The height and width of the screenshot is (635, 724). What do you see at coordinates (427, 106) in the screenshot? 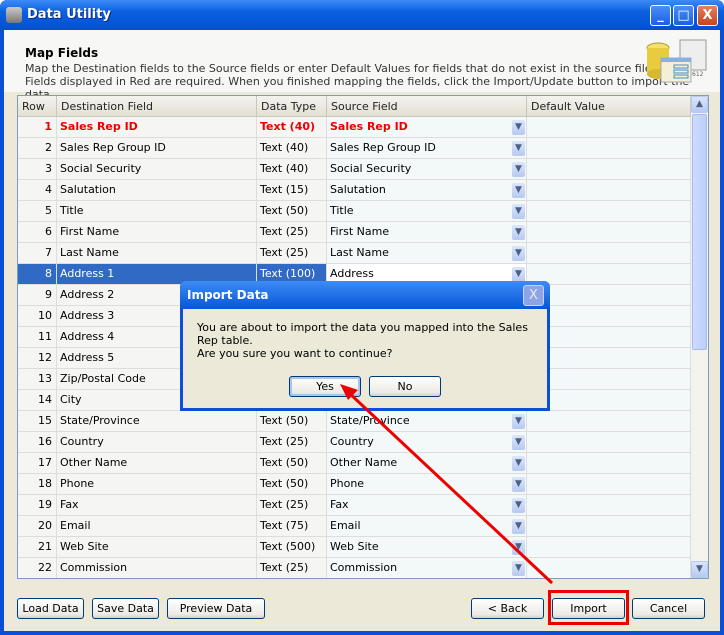
I see `column-header-source: Source Field` at bounding box center [427, 106].